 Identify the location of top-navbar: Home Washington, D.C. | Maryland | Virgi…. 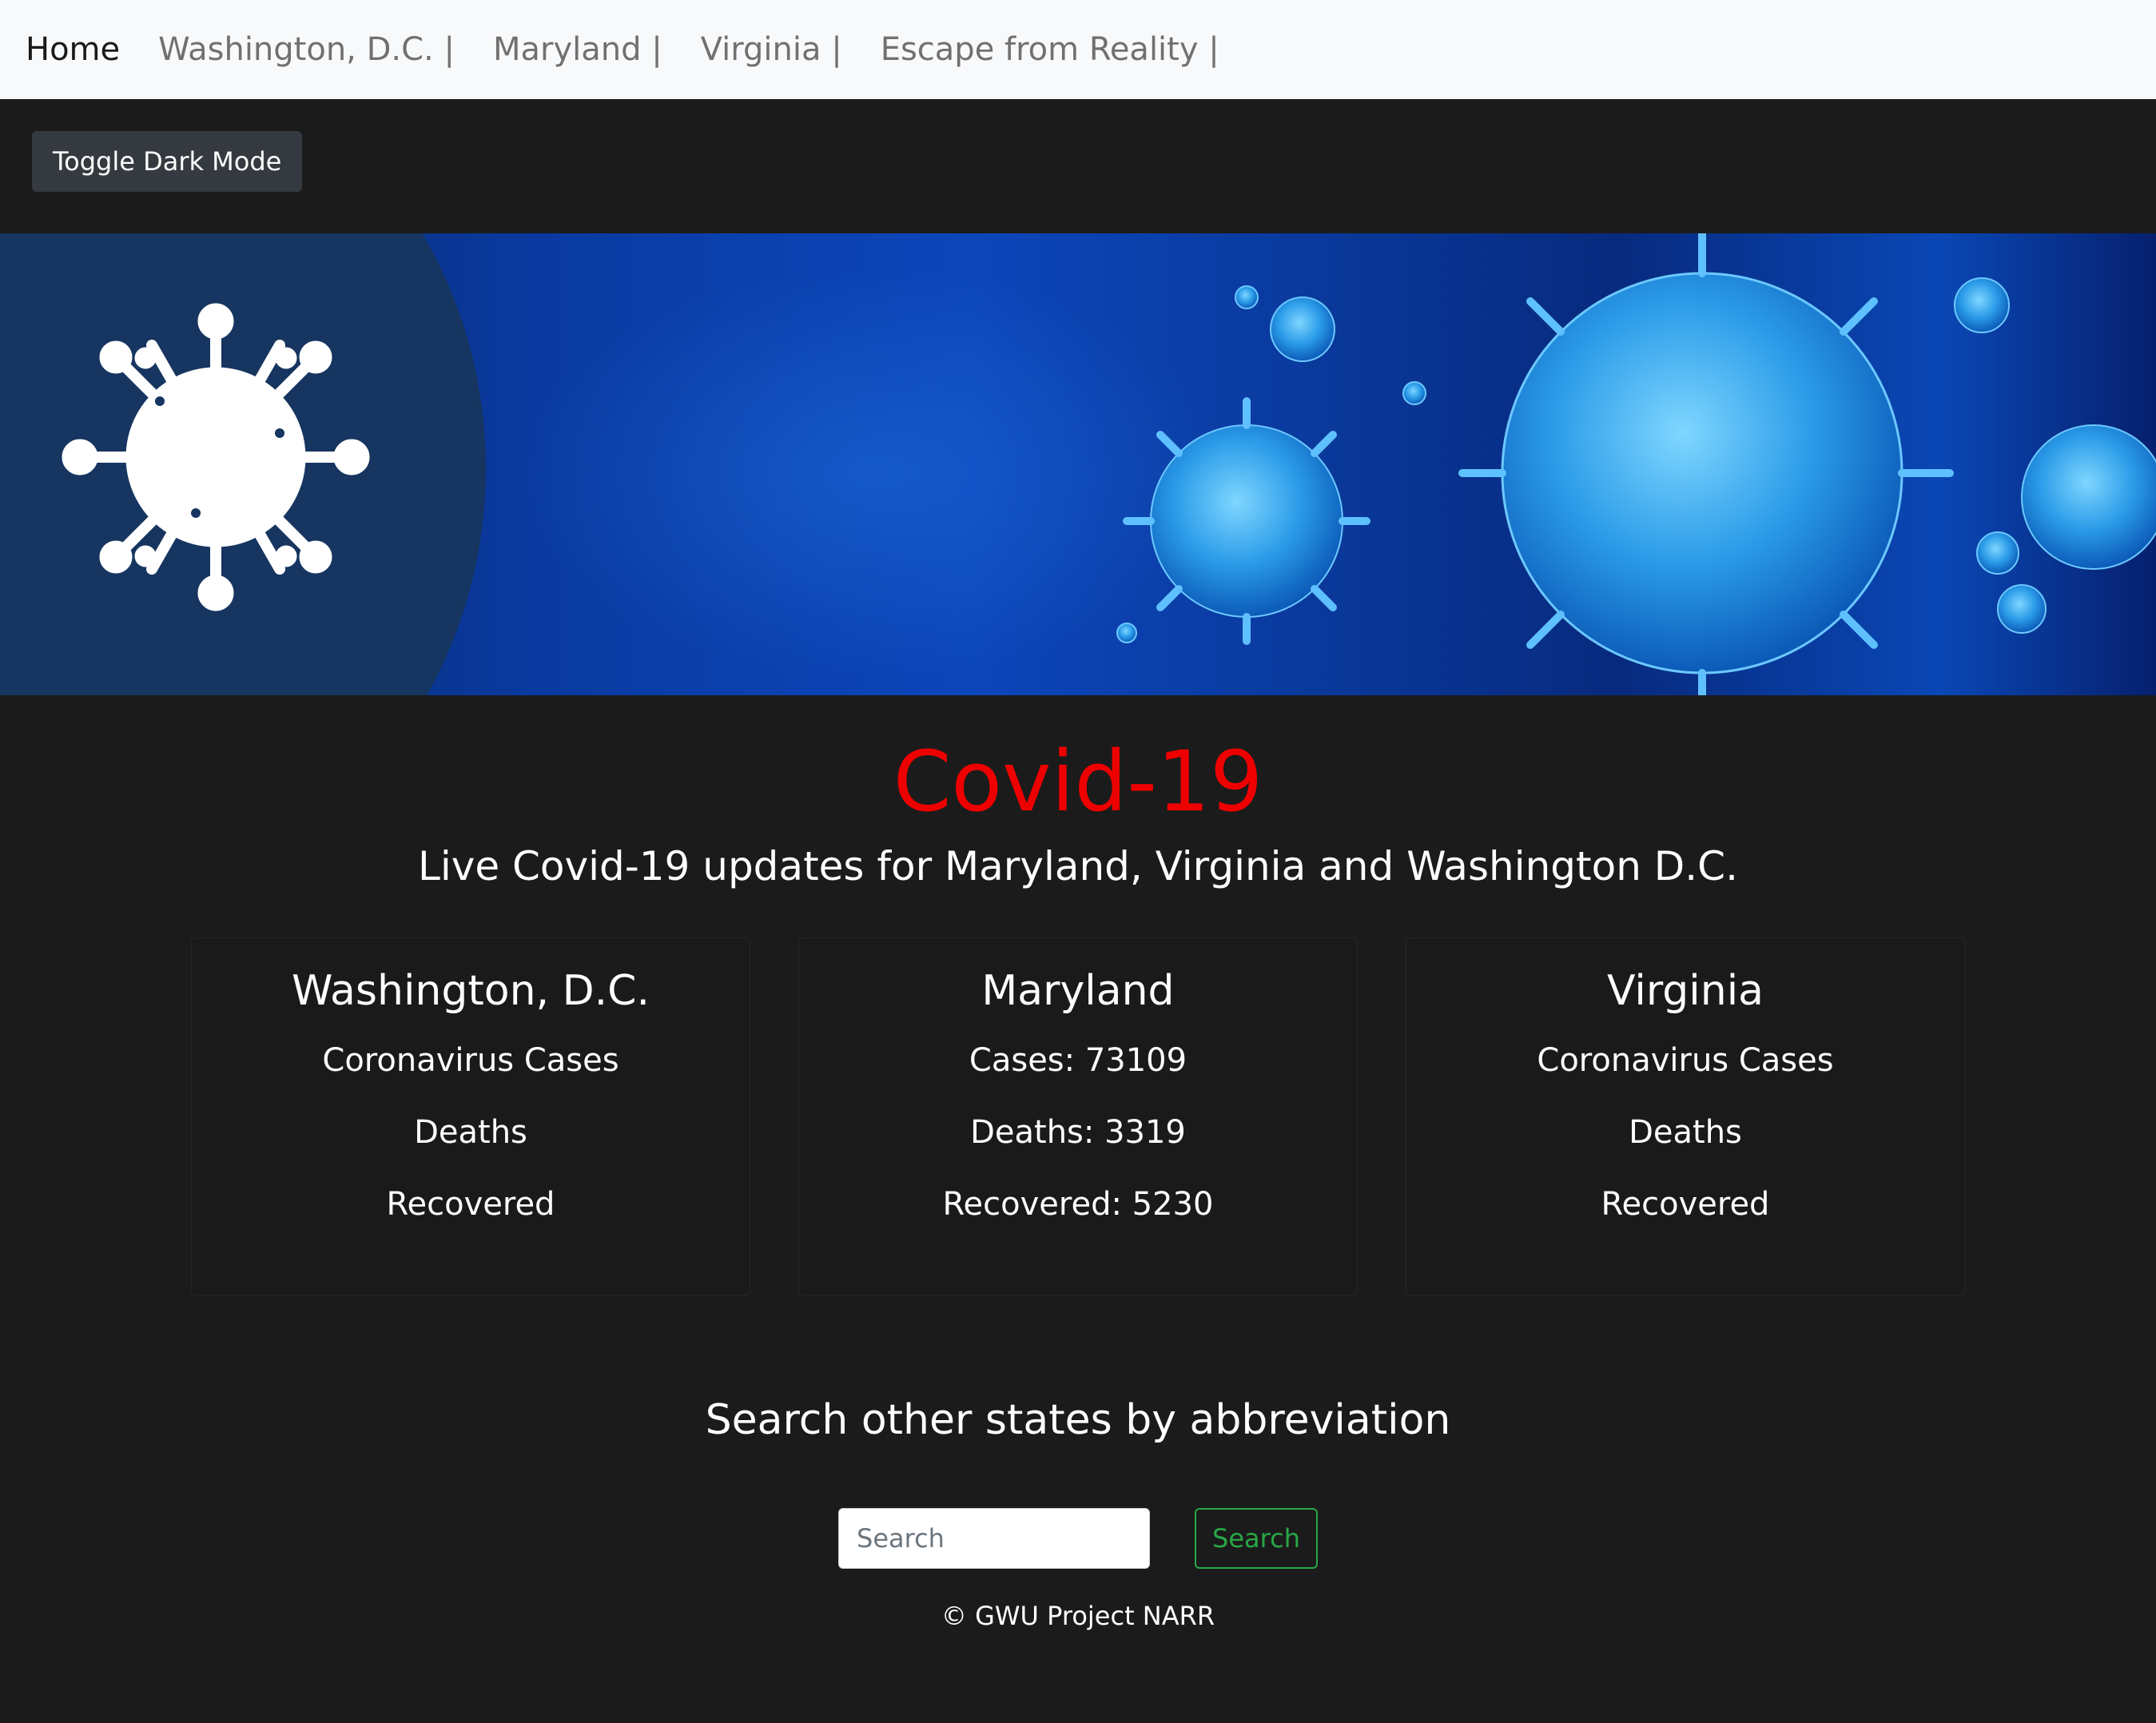
(1078, 50).